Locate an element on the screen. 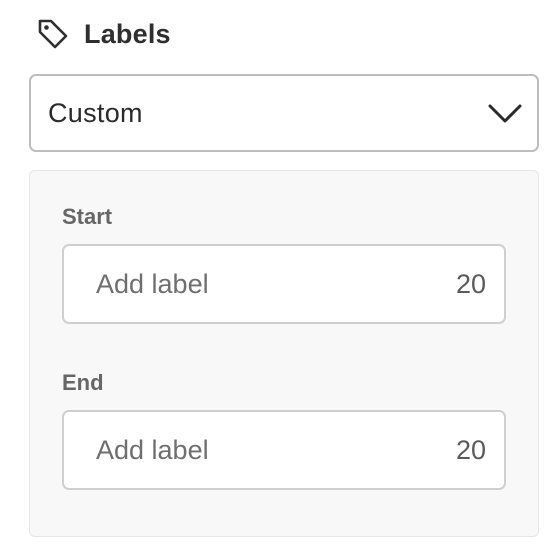  label-mode-dropdown: Custom is located at coordinates (284, 113).